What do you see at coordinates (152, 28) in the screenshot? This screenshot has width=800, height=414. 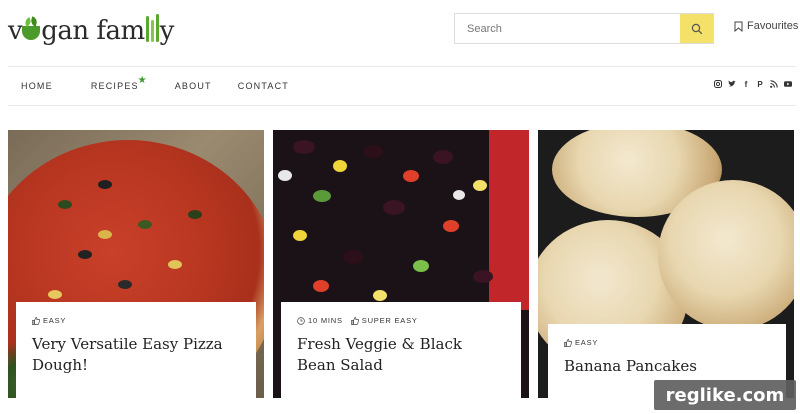 I see `utensils-icon` at bounding box center [152, 28].